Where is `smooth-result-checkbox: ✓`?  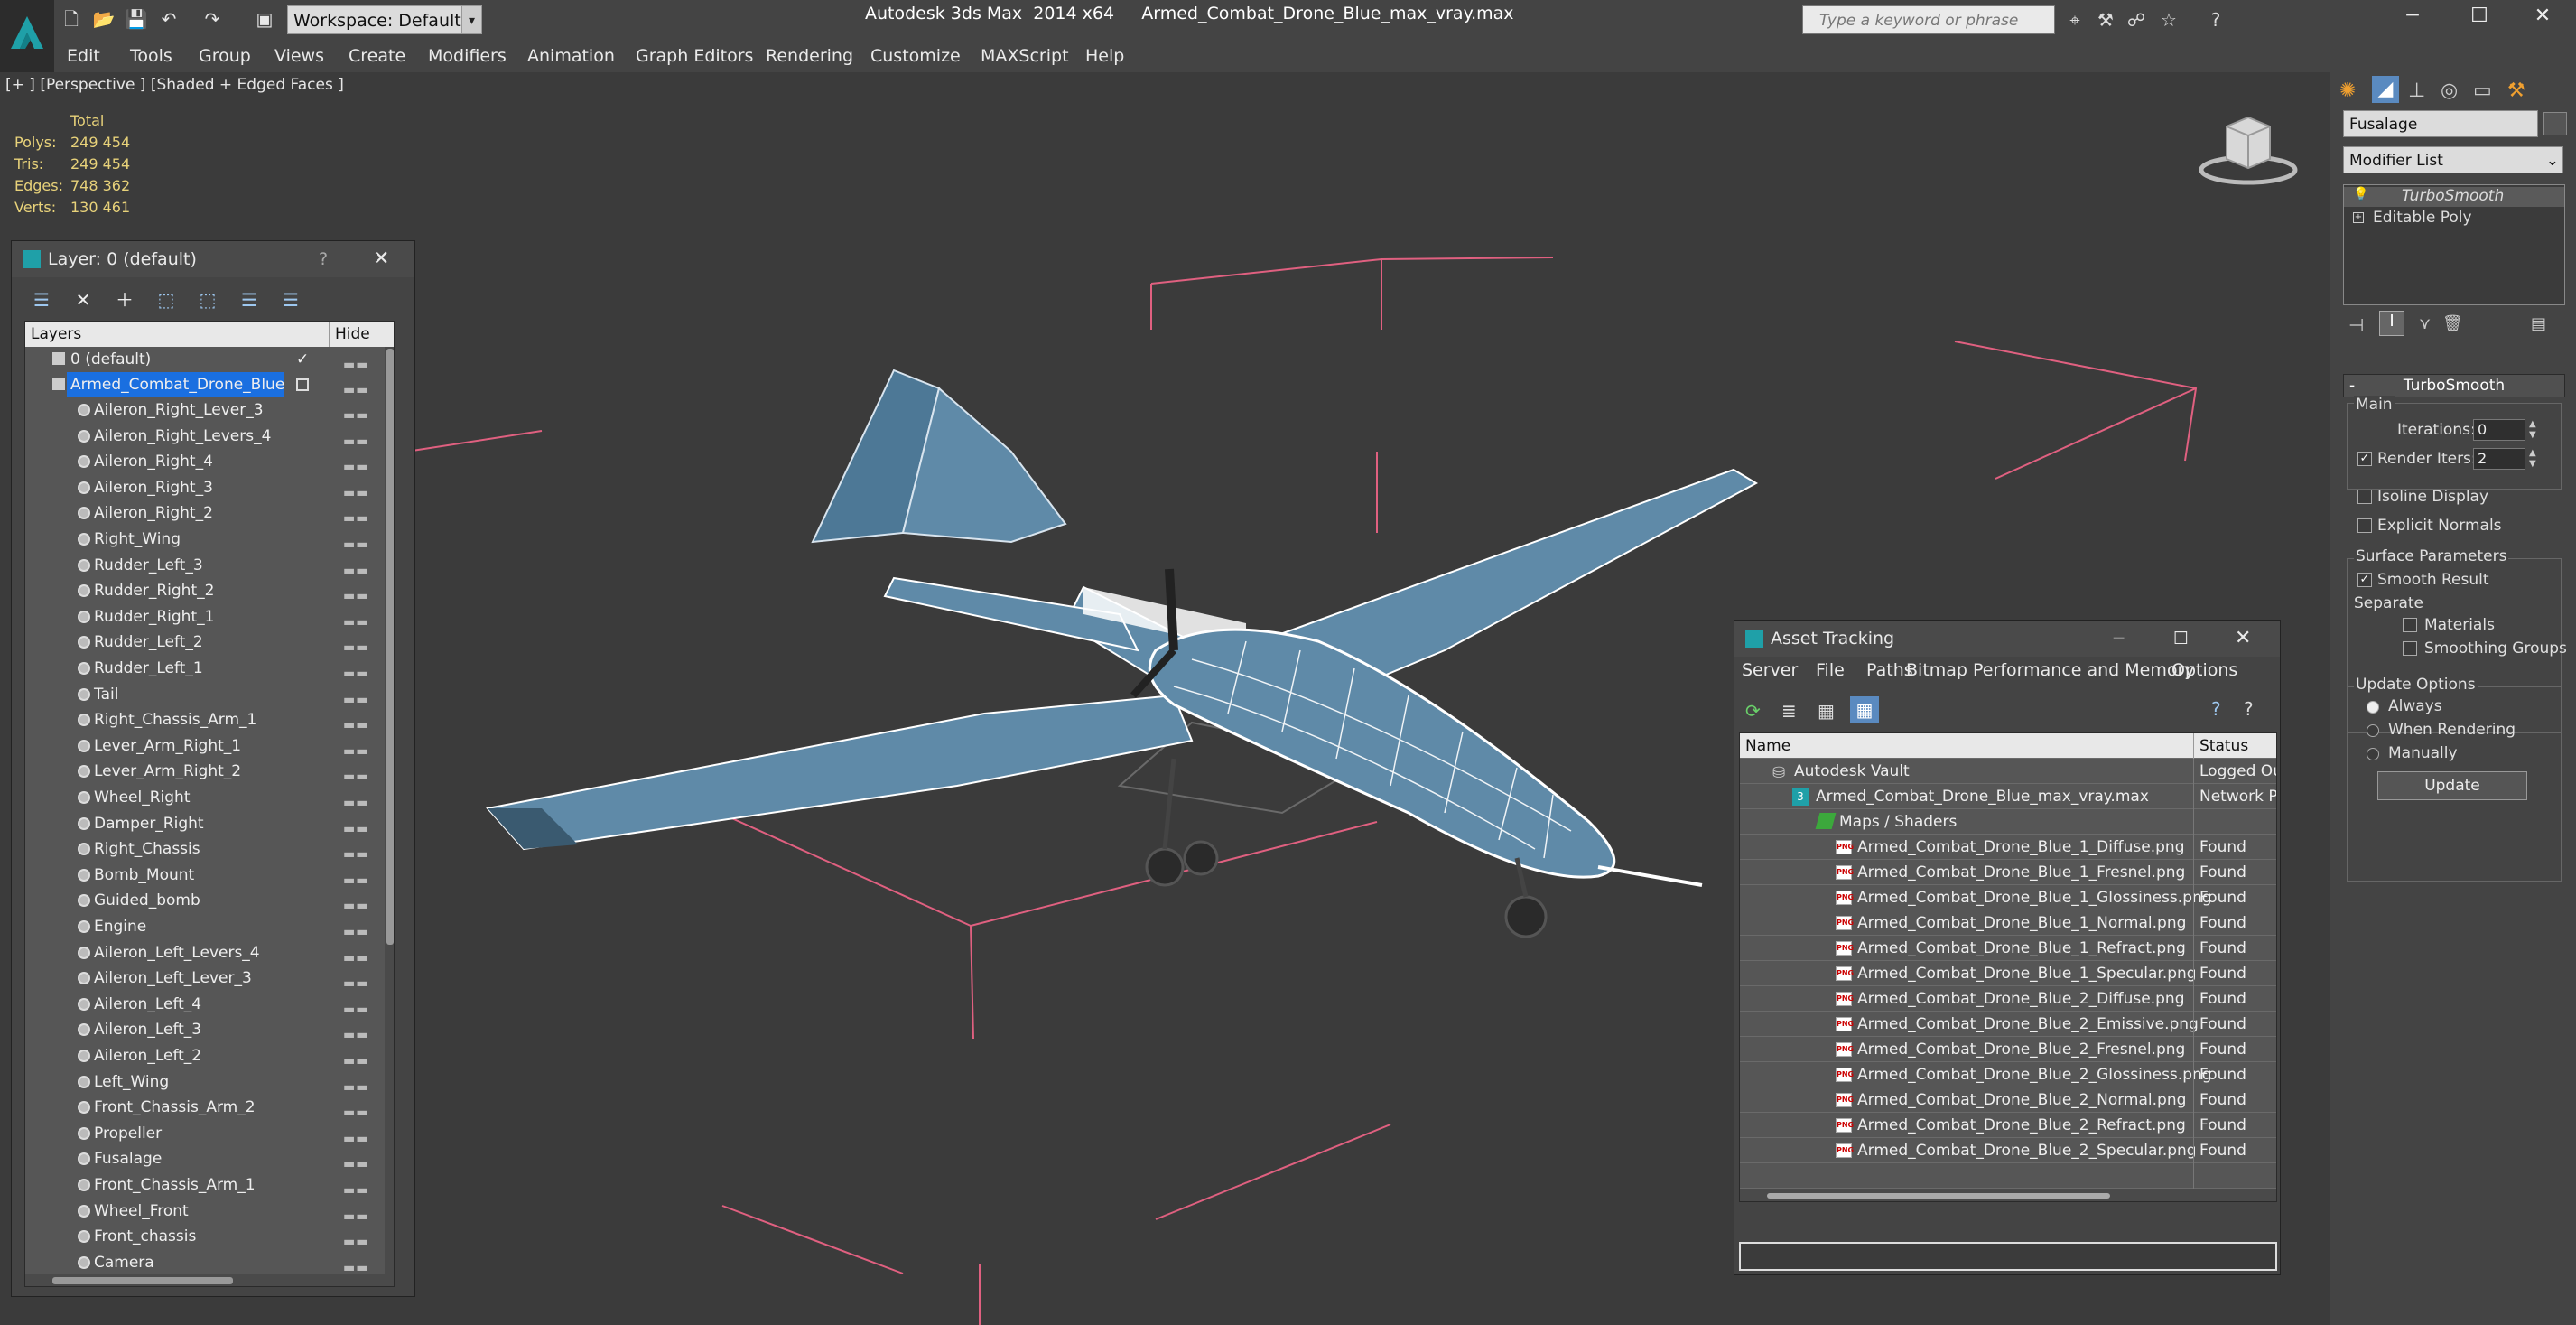 smooth-result-checkbox: ✓ is located at coordinates (2364, 580).